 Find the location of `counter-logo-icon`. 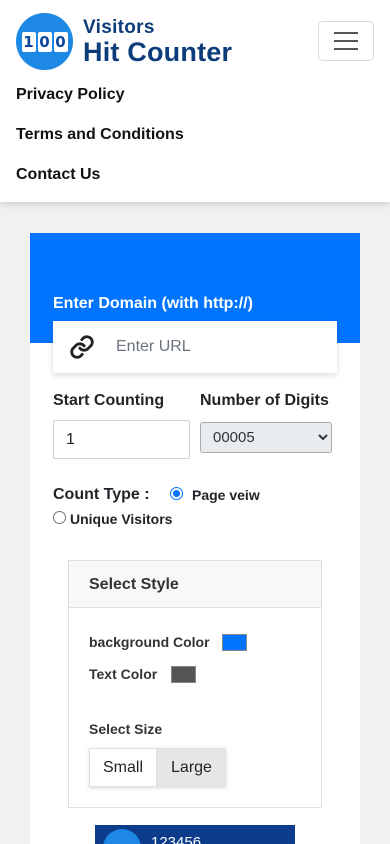

counter-logo-icon is located at coordinates (122, 836).